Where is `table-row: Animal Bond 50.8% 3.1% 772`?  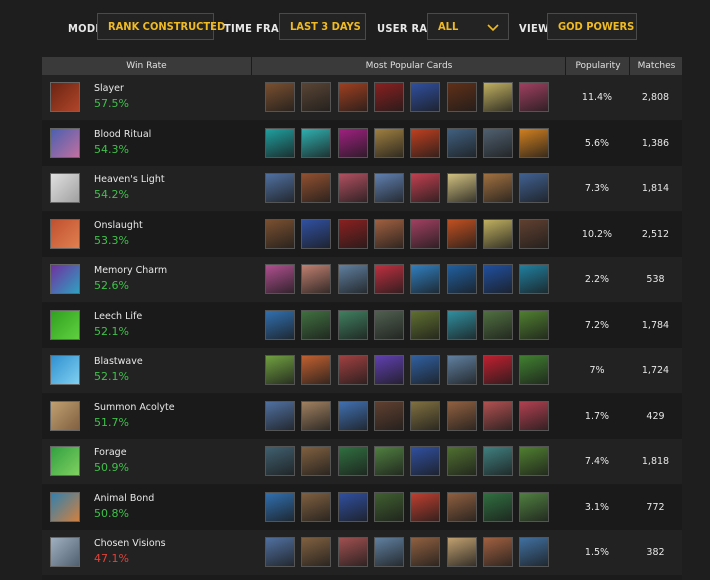
table-row: Animal Bond 50.8% 3.1% 772 is located at coordinates (362, 507).